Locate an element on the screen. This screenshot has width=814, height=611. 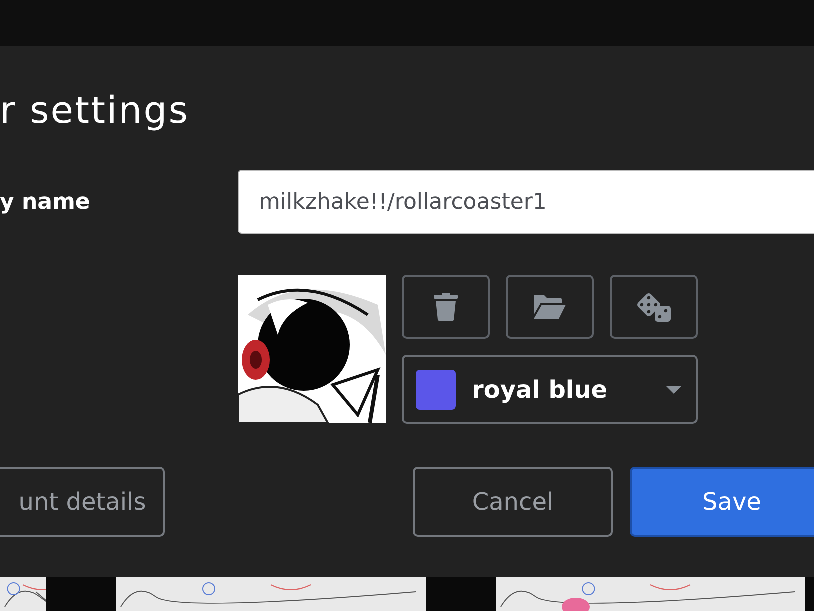
name-field: milkzhake!!/rollarcoaster1 is located at coordinates (526, 202).